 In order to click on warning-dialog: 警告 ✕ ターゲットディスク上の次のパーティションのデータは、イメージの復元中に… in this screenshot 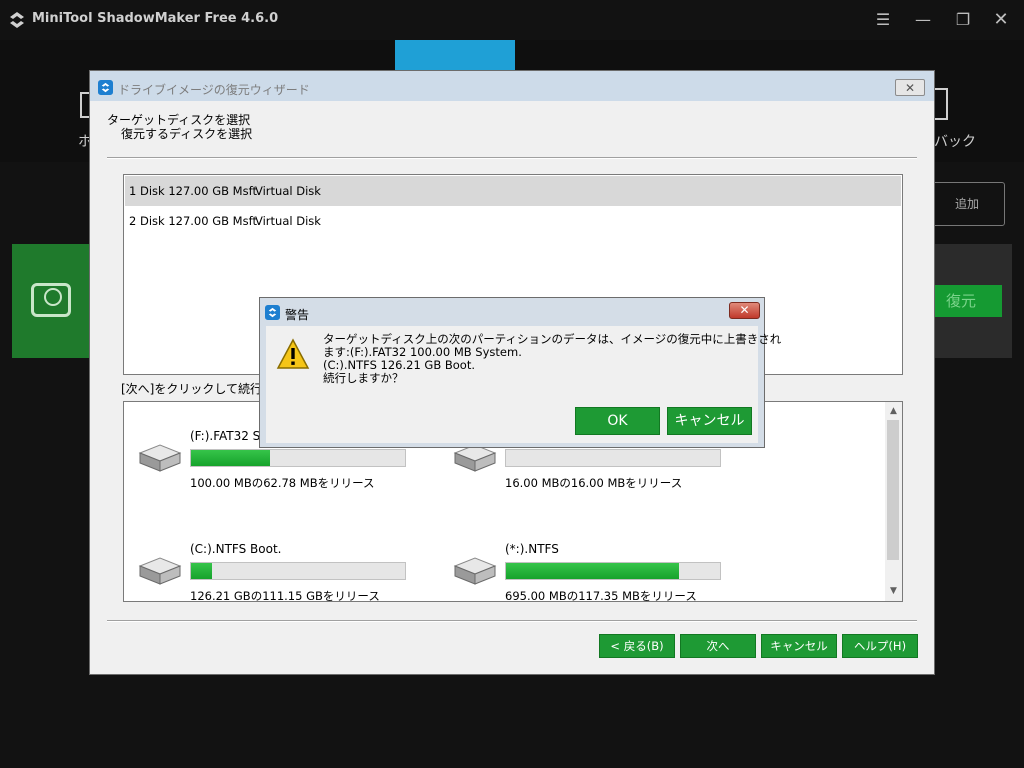, I will do `click(520, 372)`.